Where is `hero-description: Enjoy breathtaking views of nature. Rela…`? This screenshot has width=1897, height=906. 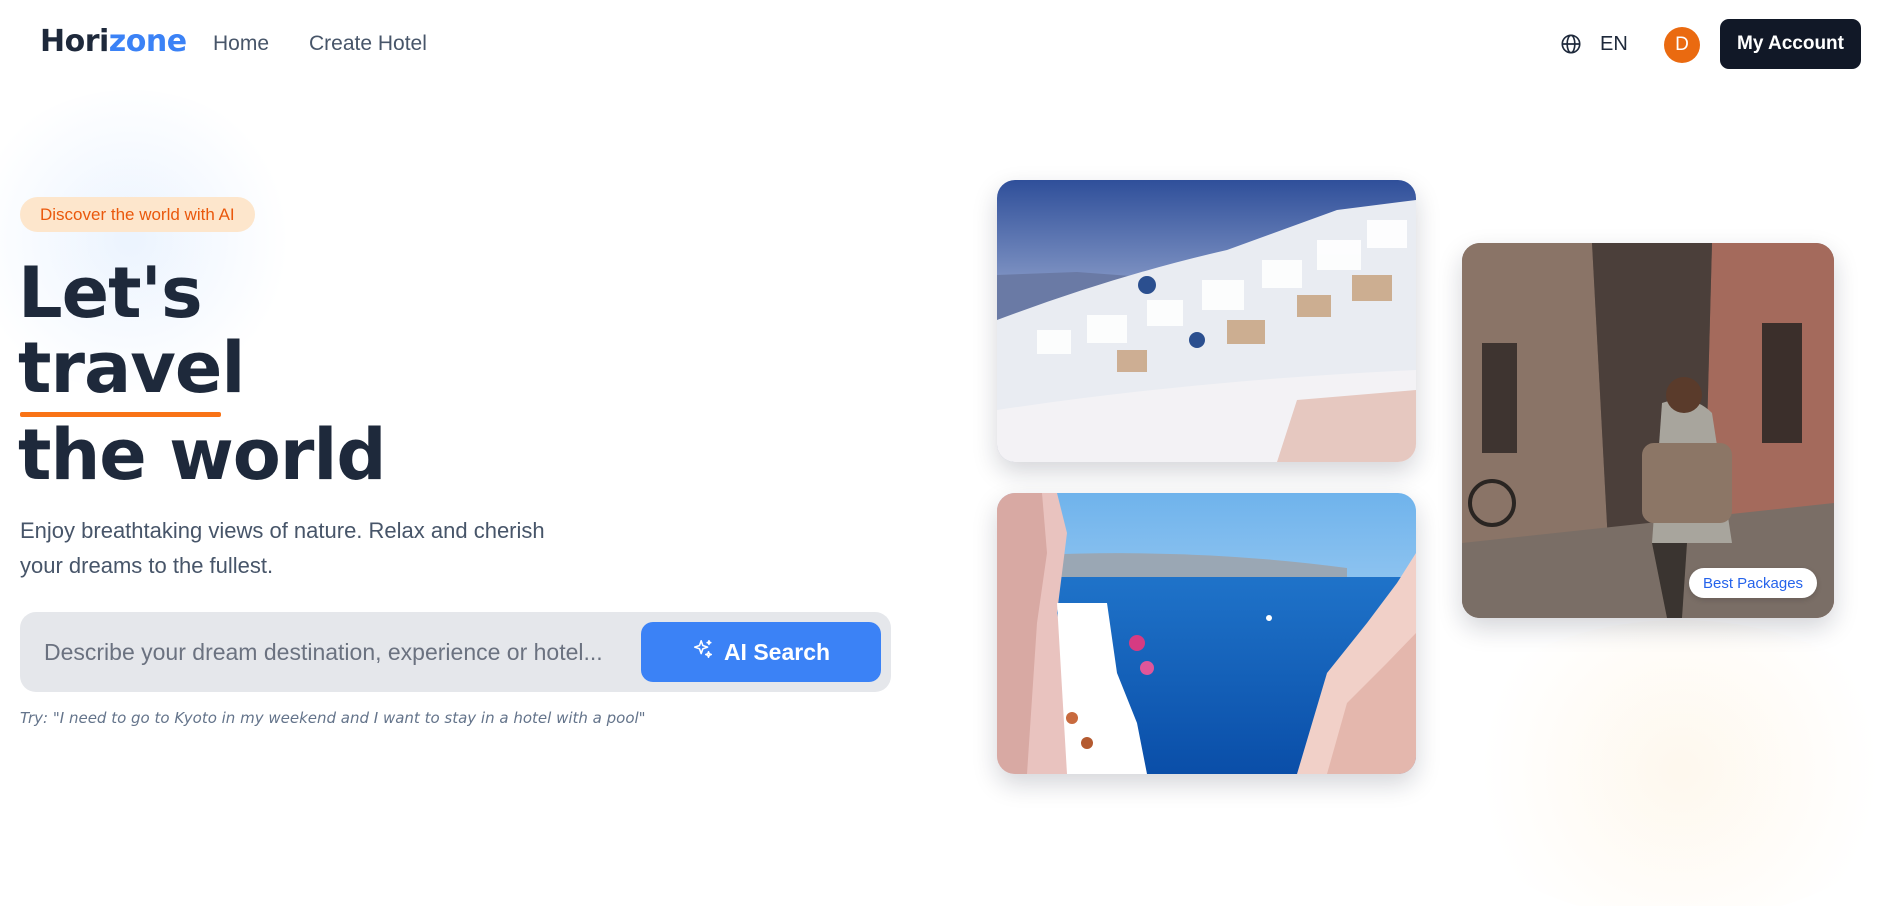
hero-description: Enjoy breathtaking views of nature. Rela… is located at coordinates (300, 548).